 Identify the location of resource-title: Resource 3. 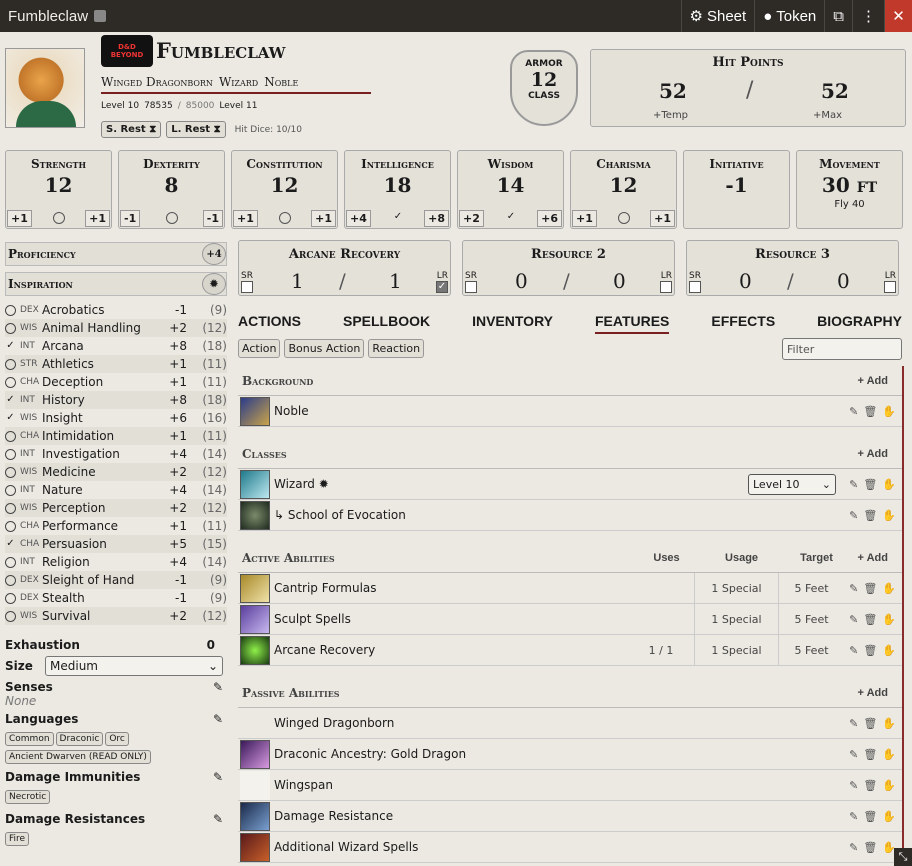
(792, 254).